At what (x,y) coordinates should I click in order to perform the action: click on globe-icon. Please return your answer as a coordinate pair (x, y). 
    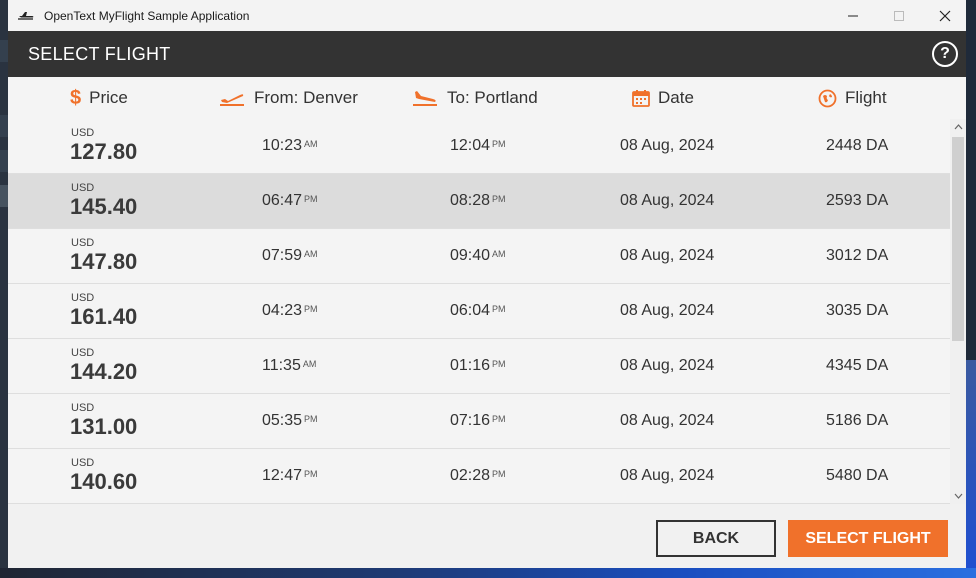
    Looking at the image, I should click on (827, 98).